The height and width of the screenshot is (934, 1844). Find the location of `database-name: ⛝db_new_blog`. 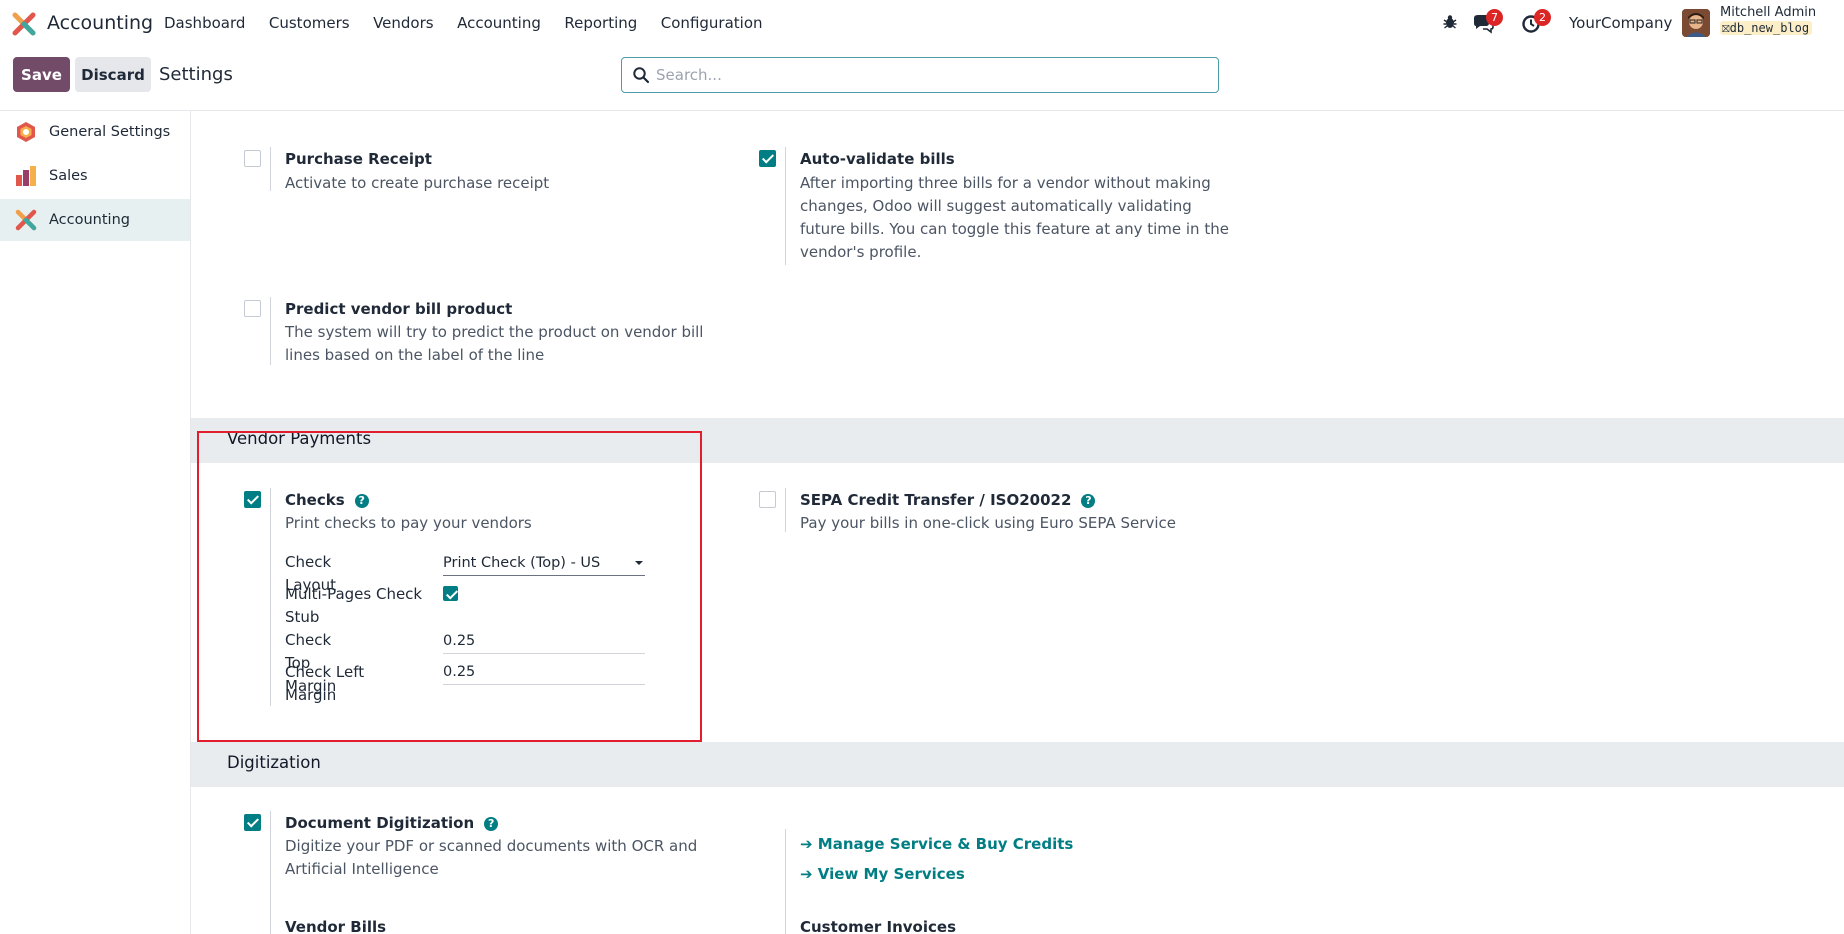

database-name: ⛝db_new_blog is located at coordinates (1766, 28).